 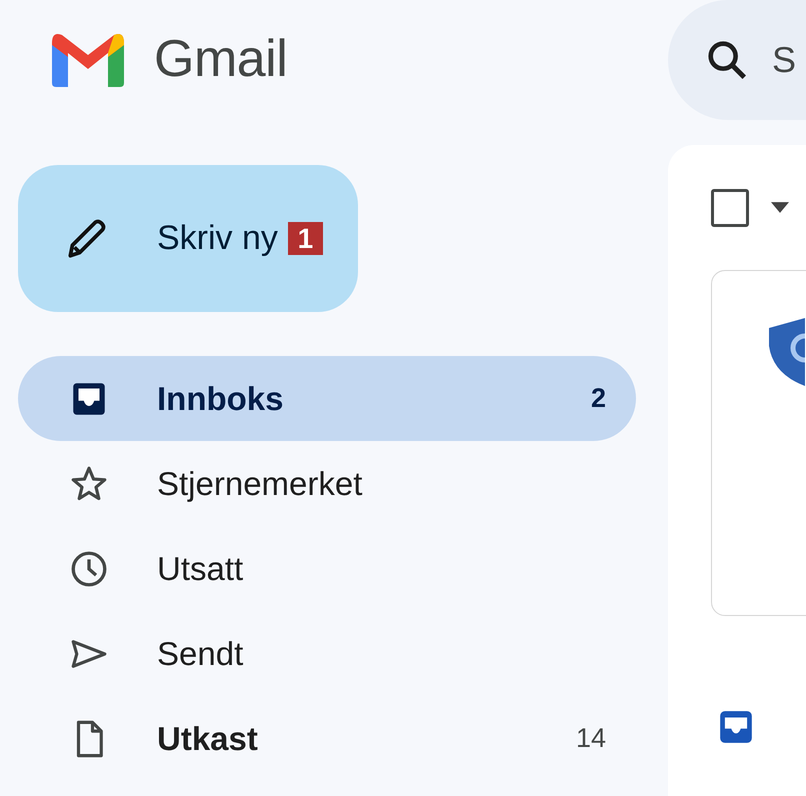 What do you see at coordinates (221, 59) in the screenshot?
I see `app-name: Gmail` at bounding box center [221, 59].